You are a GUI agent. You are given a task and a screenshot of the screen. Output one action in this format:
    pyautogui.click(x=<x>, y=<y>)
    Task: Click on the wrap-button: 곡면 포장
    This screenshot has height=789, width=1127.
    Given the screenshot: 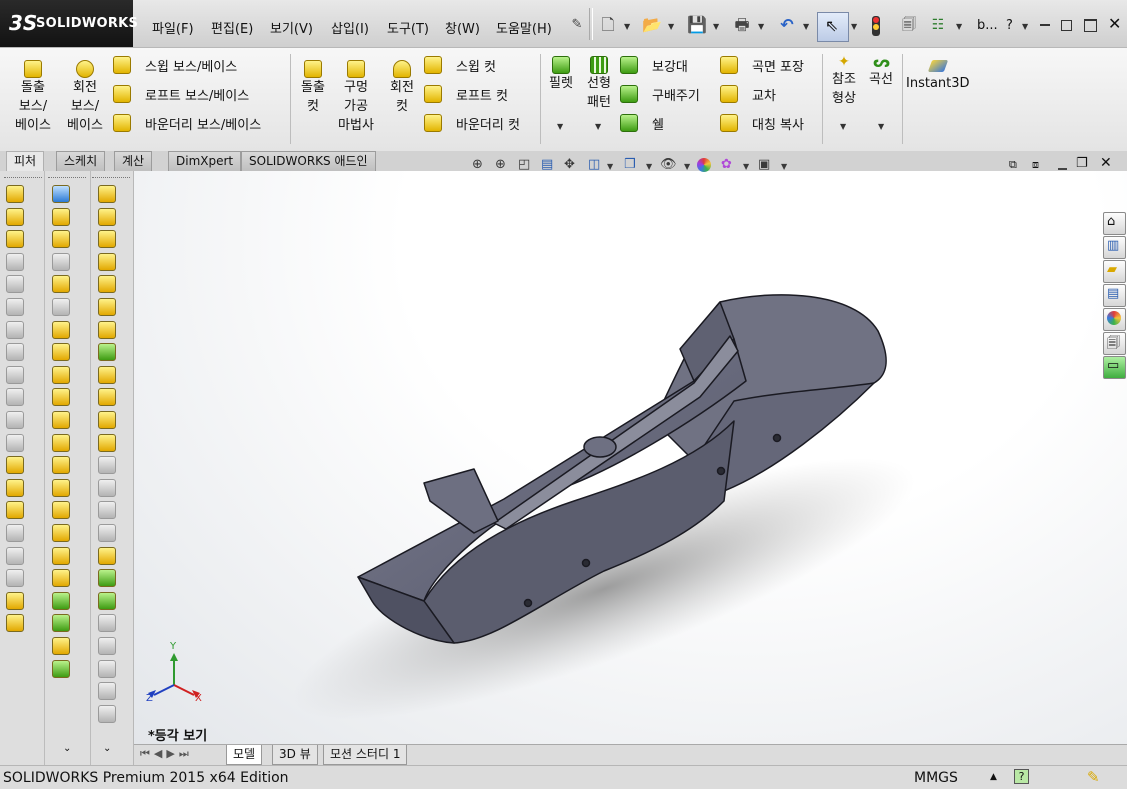 What is the action you would take?
    pyautogui.click(x=778, y=65)
    